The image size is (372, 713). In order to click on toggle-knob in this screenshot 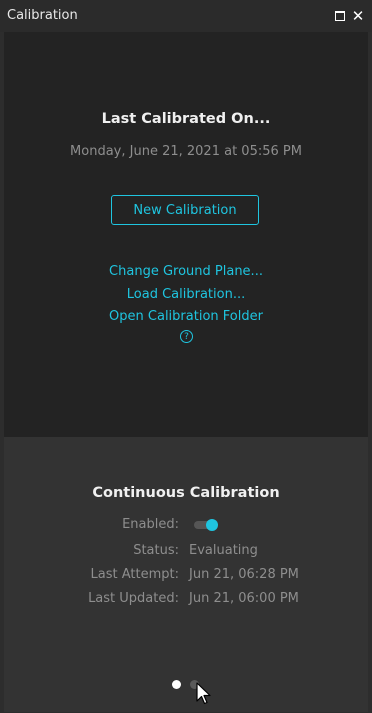, I will do `click(212, 525)`.